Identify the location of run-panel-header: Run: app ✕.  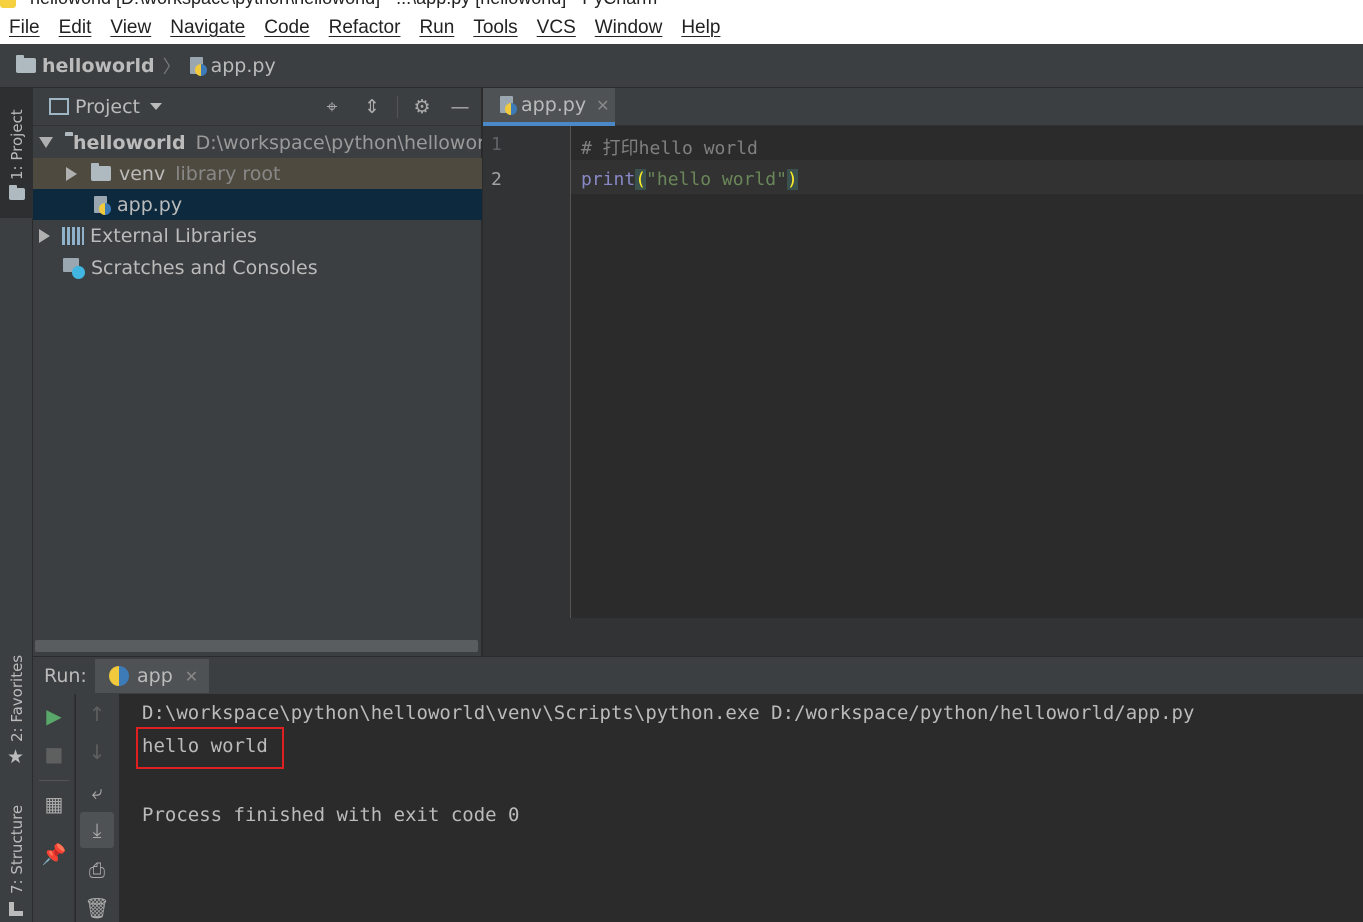
(698, 675).